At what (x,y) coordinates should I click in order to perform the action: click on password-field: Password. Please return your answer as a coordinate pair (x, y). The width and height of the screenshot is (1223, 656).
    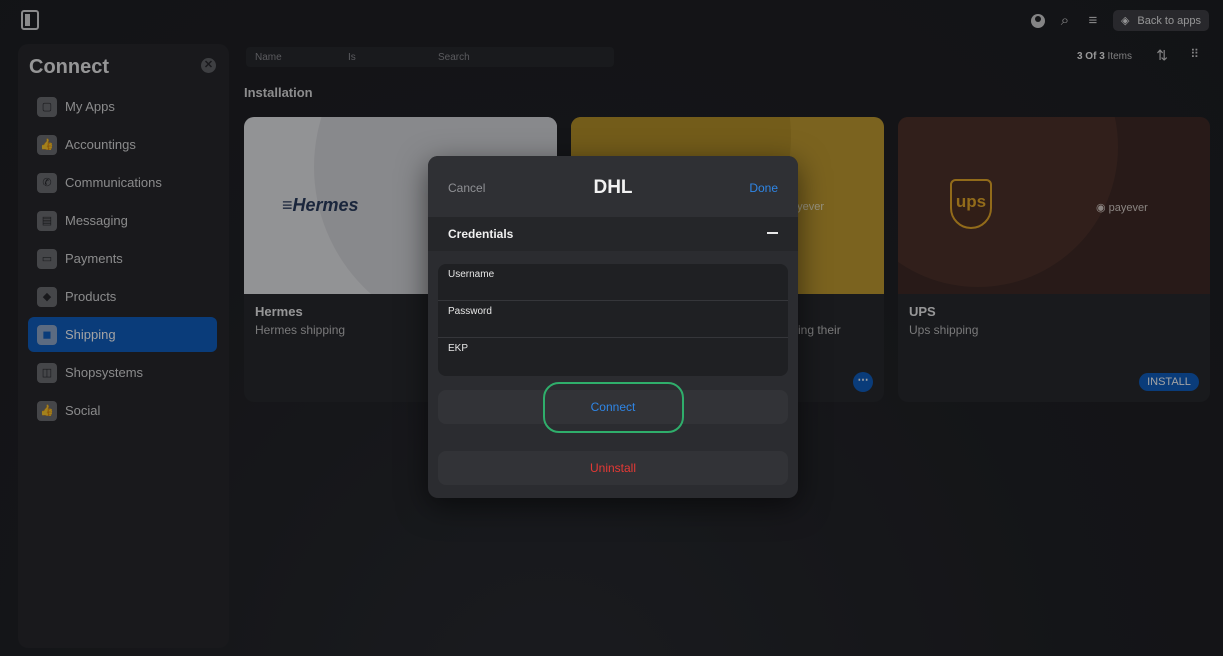
    Looking at the image, I should click on (613, 319).